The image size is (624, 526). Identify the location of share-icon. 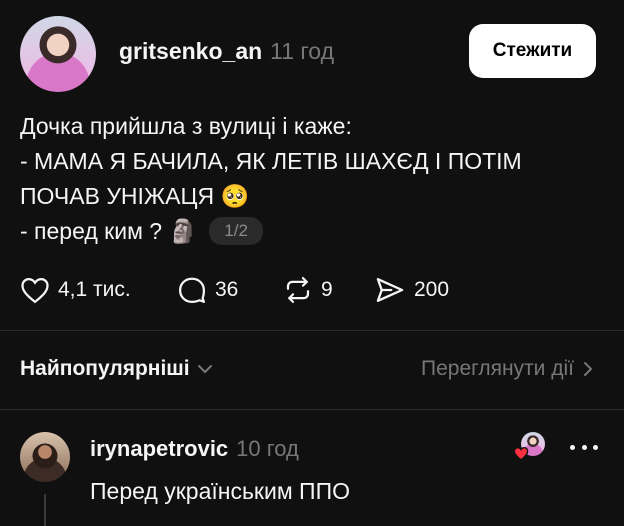
(390, 290).